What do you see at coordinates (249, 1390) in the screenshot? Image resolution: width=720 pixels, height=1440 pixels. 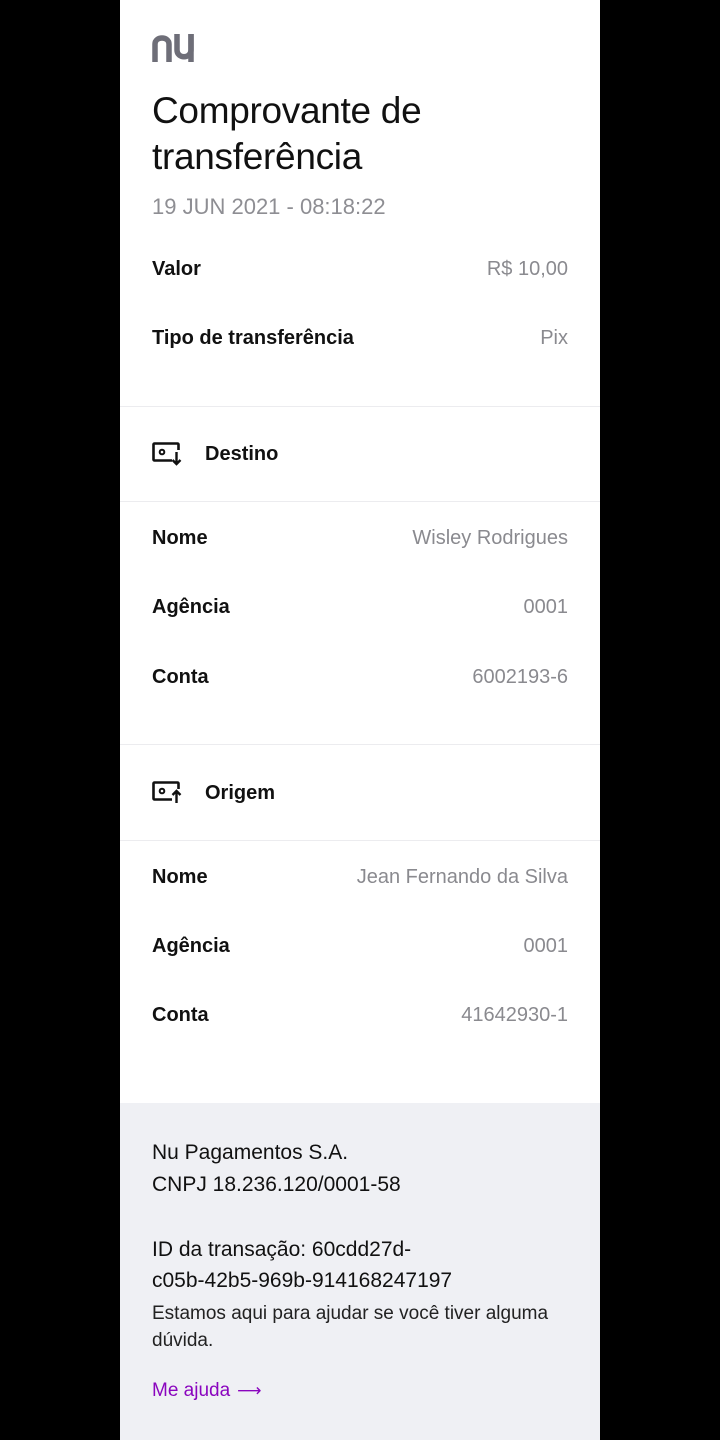 I see `arrow-right-icon: ⟶` at bounding box center [249, 1390].